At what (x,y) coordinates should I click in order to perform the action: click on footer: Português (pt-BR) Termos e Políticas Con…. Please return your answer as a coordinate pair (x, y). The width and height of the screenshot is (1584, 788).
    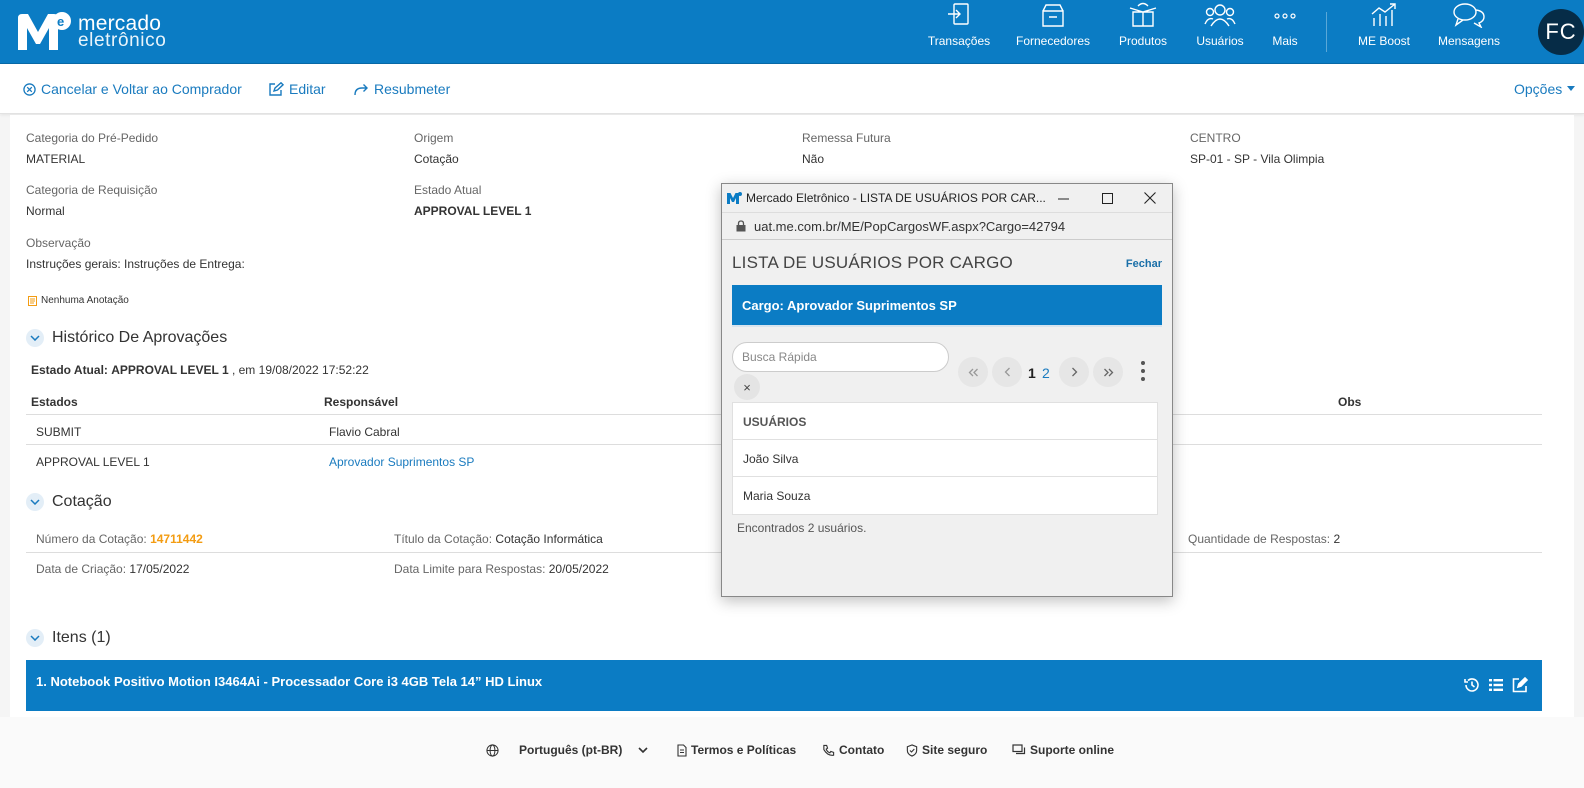
    Looking at the image, I should click on (792, 752).